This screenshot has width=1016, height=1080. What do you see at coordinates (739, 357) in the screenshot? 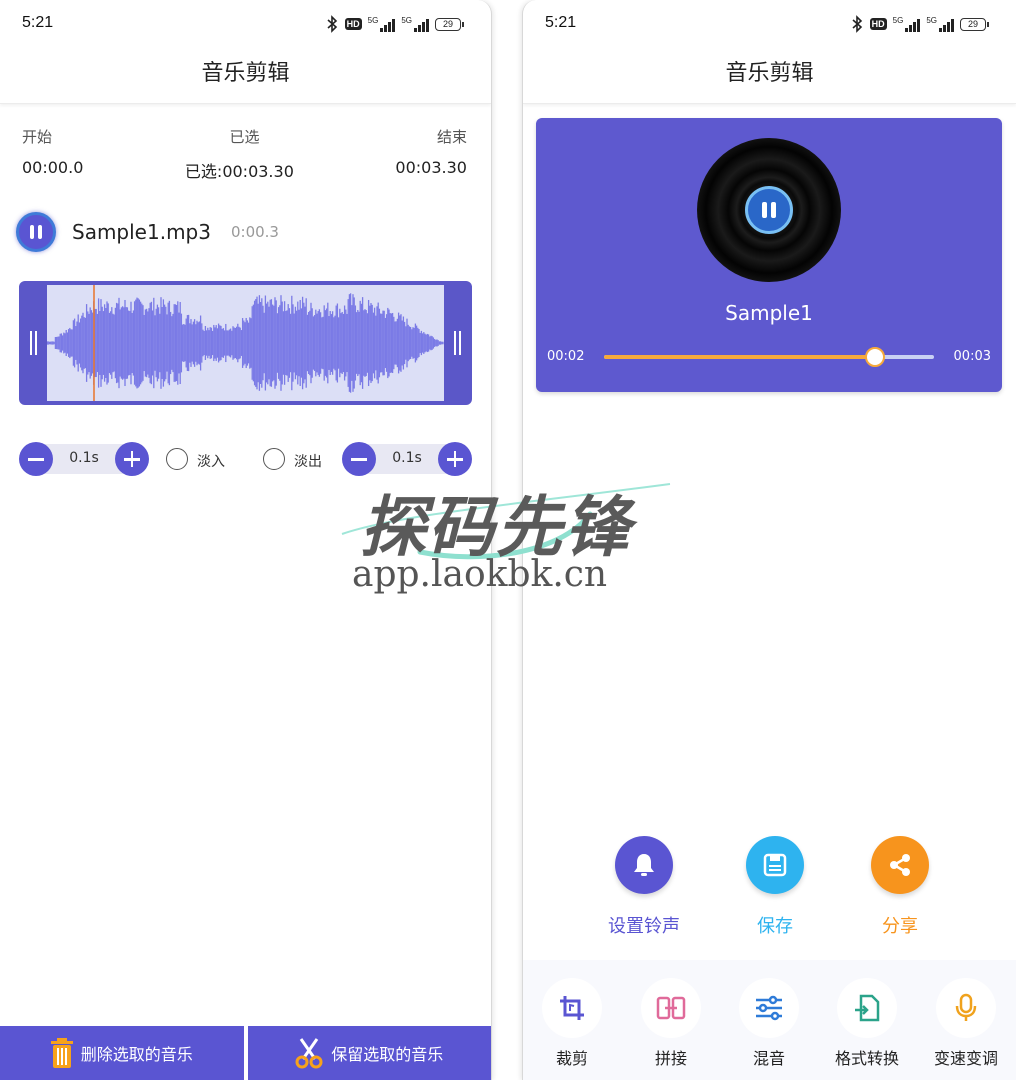
I see `seek-progress` at bounding box center [739, 357].